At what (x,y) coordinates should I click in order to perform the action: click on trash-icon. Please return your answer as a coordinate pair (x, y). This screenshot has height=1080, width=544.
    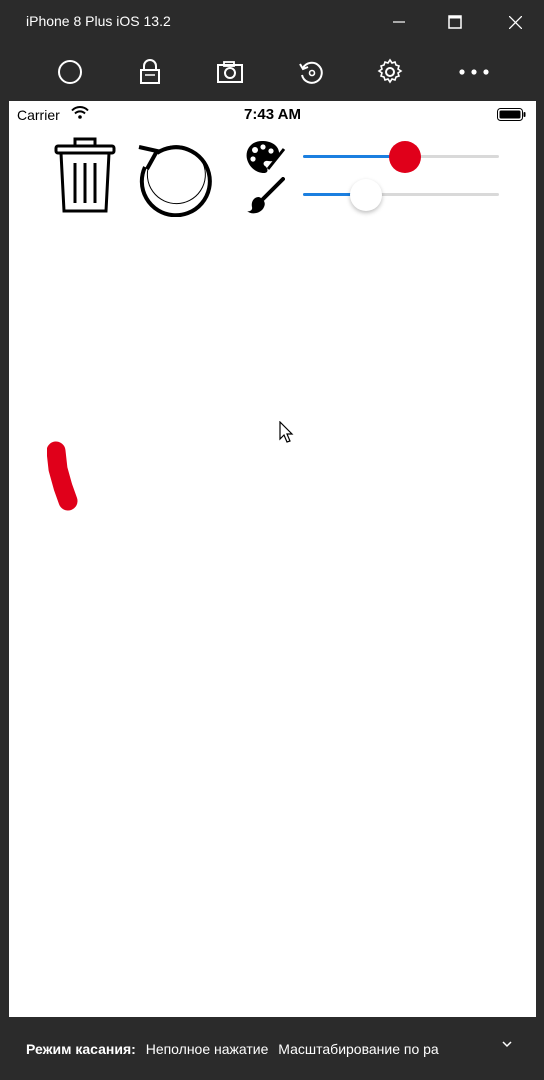
    Looking at the image, I should click on (85, 175).